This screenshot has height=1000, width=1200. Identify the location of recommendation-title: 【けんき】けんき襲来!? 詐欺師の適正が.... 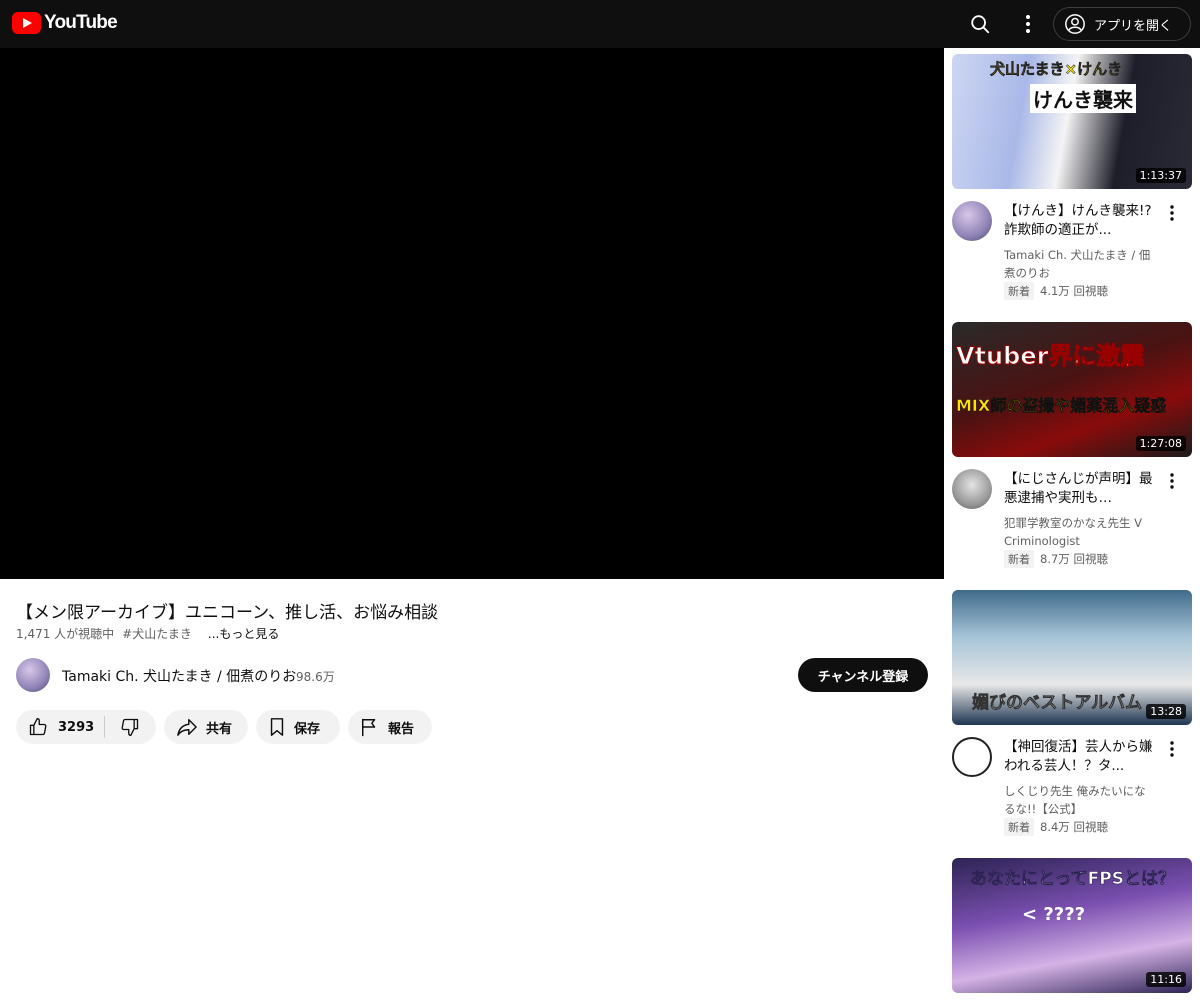
(1079, 221).